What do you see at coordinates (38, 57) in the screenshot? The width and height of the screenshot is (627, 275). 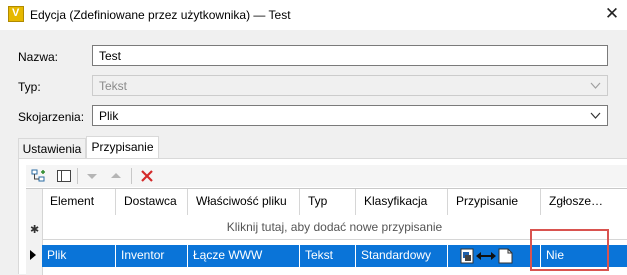 I see `nazwa-label: Nazwa:` at bounding box center [38, 57].